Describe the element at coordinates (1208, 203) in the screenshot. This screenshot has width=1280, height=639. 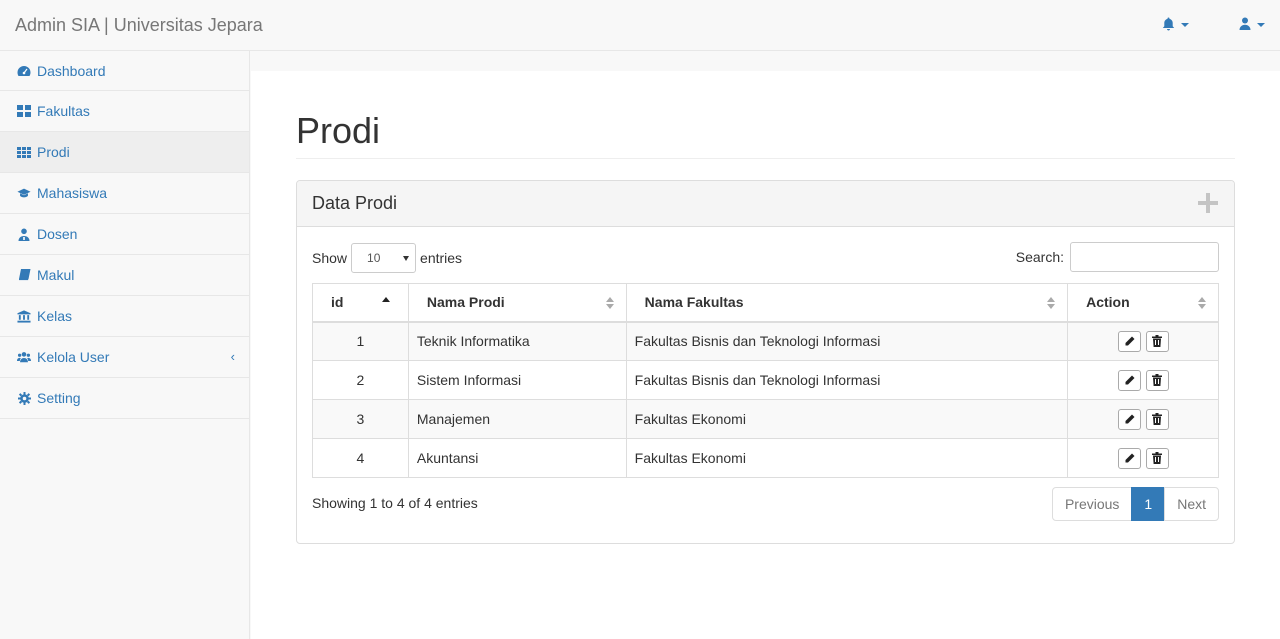
I see `add-prodi-button` at that location.